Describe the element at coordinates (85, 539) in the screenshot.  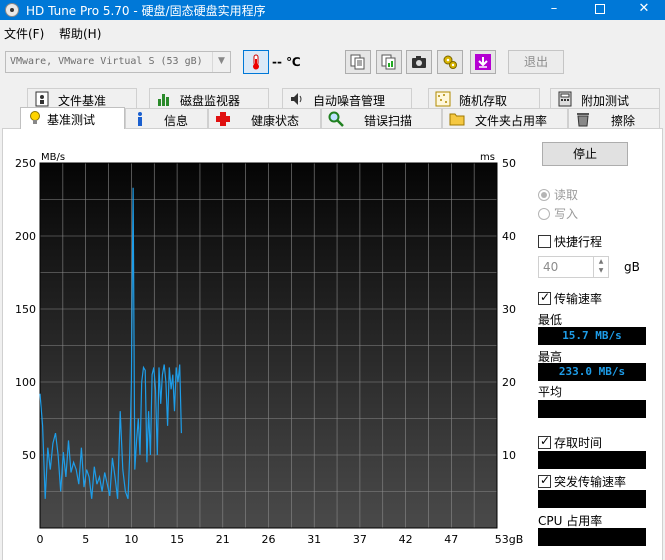
I see `x-tick-label: 5` at that location.